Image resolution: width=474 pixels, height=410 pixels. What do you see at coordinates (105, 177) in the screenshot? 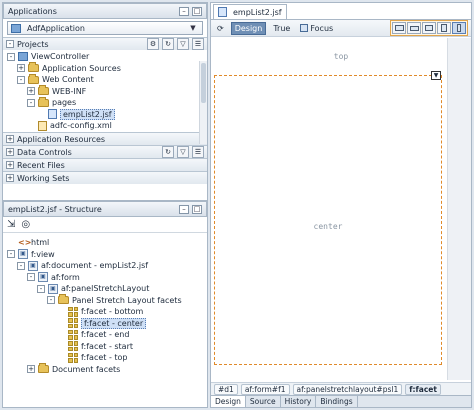
I see `accordion-section-header: + Working Sets` at bounding box center [105, 177].